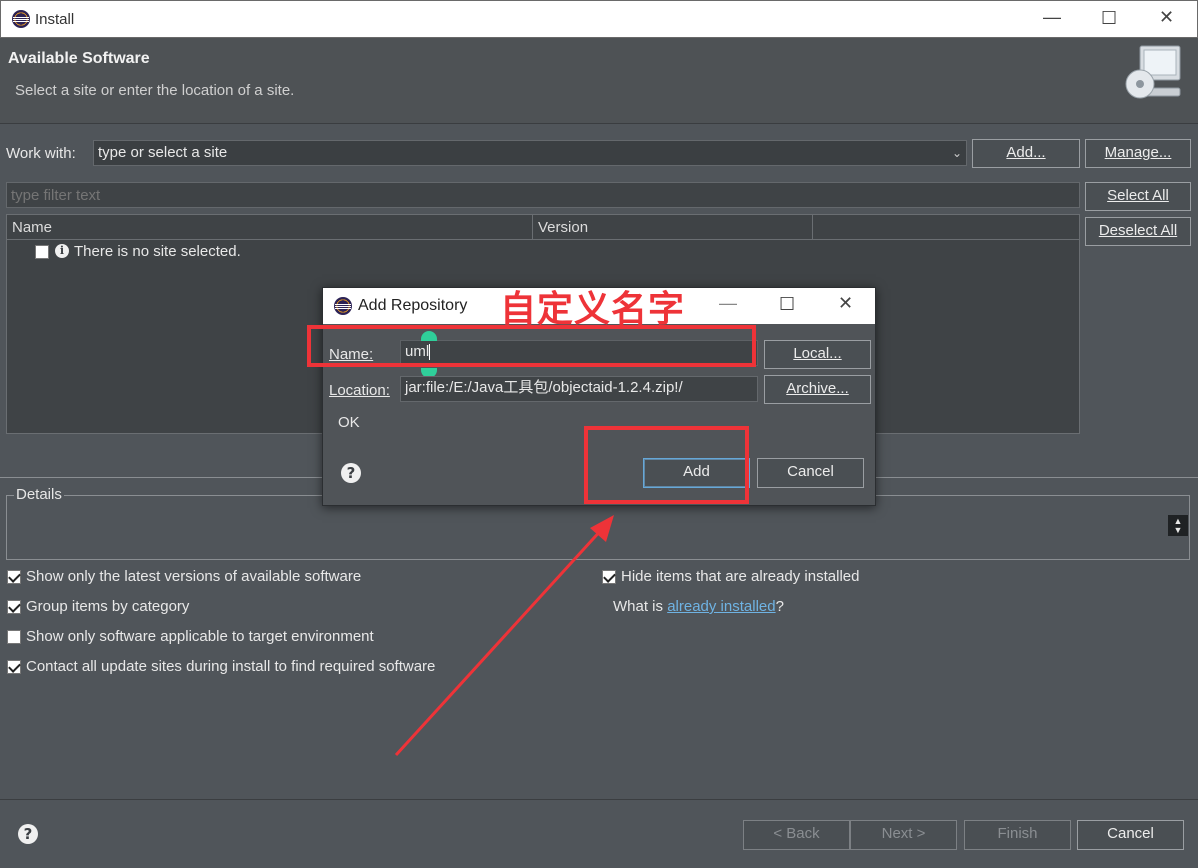  What do you see at coordinates (599, 833) in the screenshot?
I see `wizard-footer: ? < Back Next > Finish Cancel` at bounding box center [599, 833].